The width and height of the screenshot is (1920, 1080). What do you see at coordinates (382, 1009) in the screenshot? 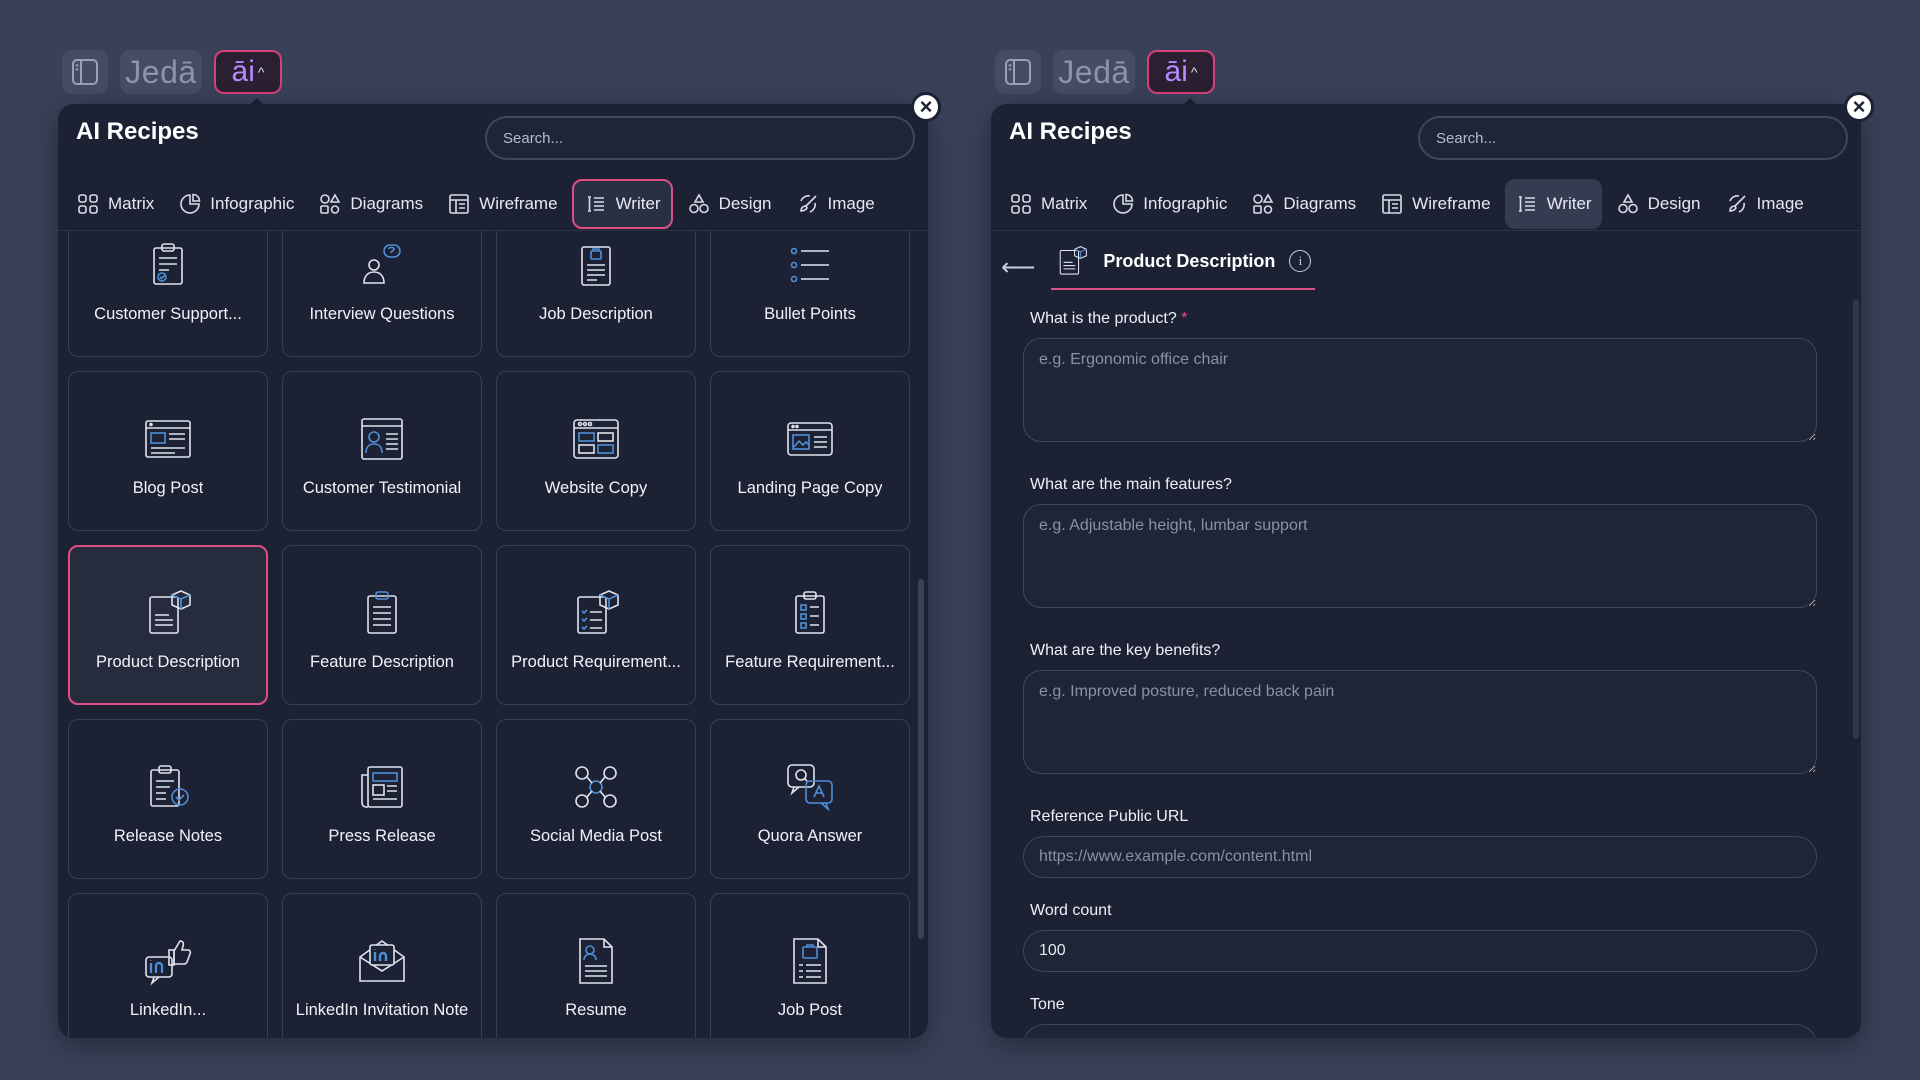
I see `recipe-label: LinkedIn Invitation Note` at bounding box center [382, 1009].